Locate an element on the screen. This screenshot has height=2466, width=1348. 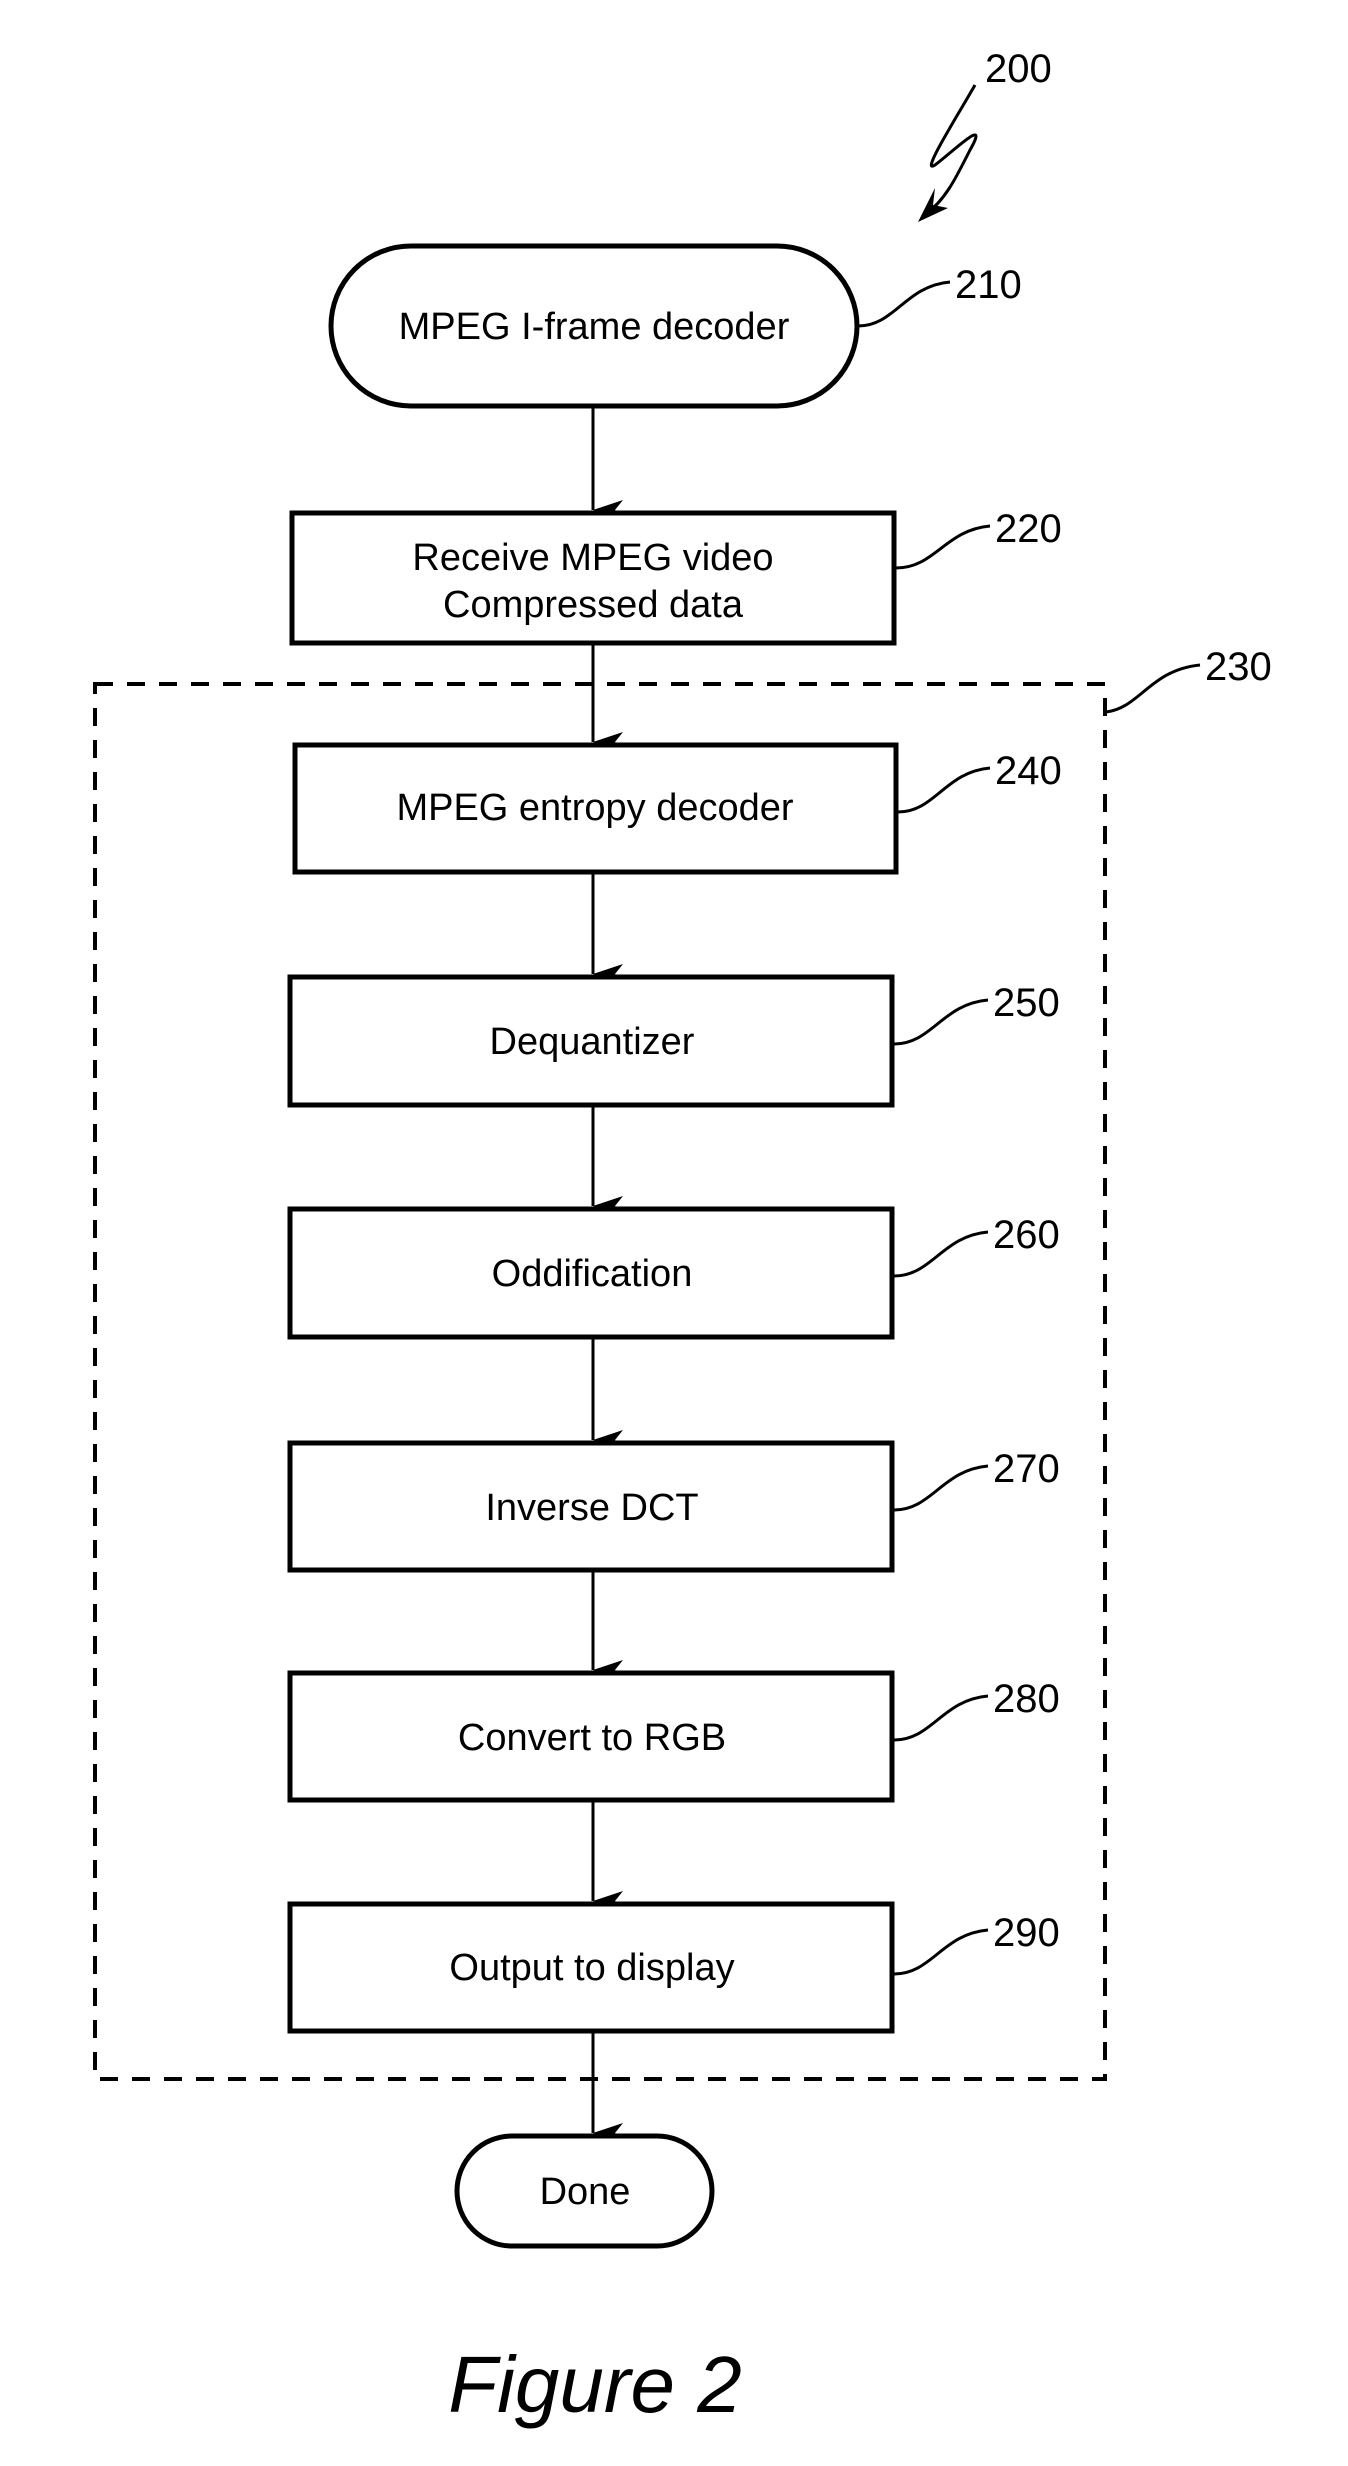
ref-label-210: 210 is located at coordinates (988, 285).